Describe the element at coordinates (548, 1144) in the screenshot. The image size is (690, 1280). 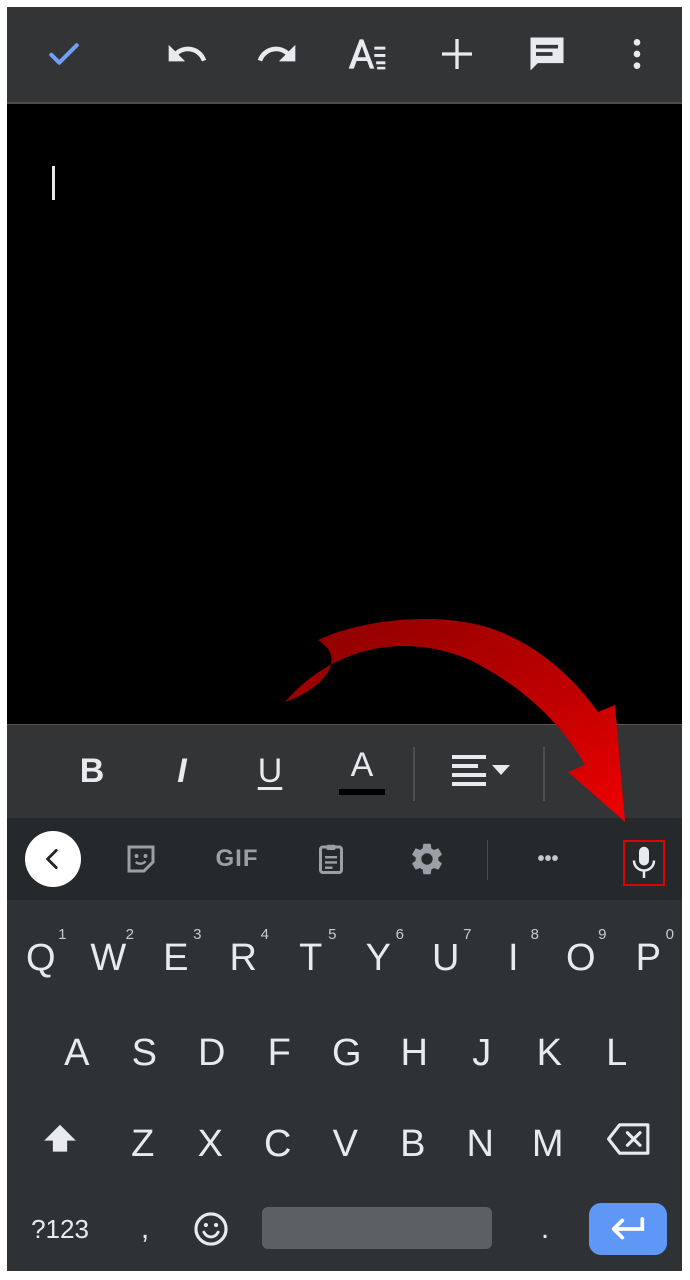
I see `key-m: M` at that location.